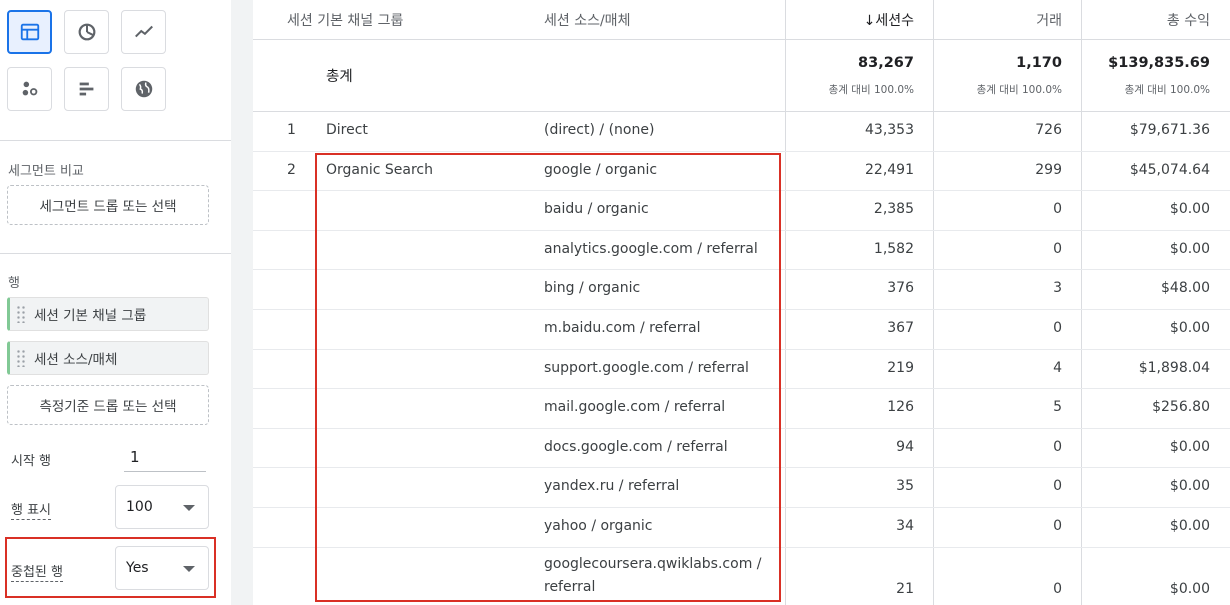  I want to click on row-dimension-label: 세션 기본 채널 그룹, so click(90, 316).